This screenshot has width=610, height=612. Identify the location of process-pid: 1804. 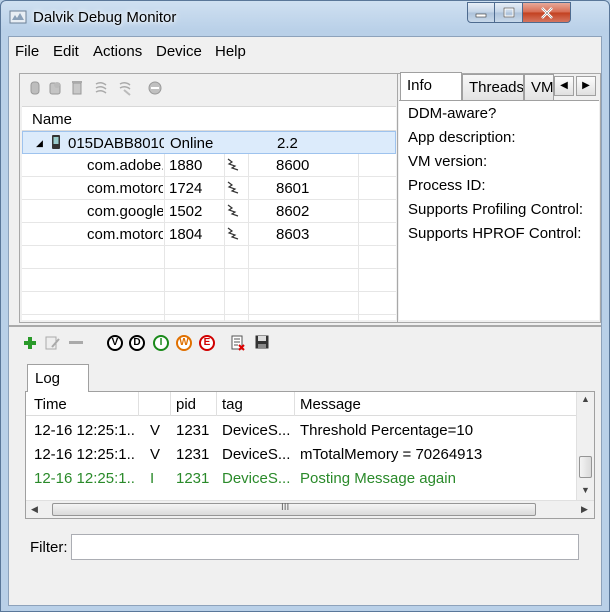
(186, 234).